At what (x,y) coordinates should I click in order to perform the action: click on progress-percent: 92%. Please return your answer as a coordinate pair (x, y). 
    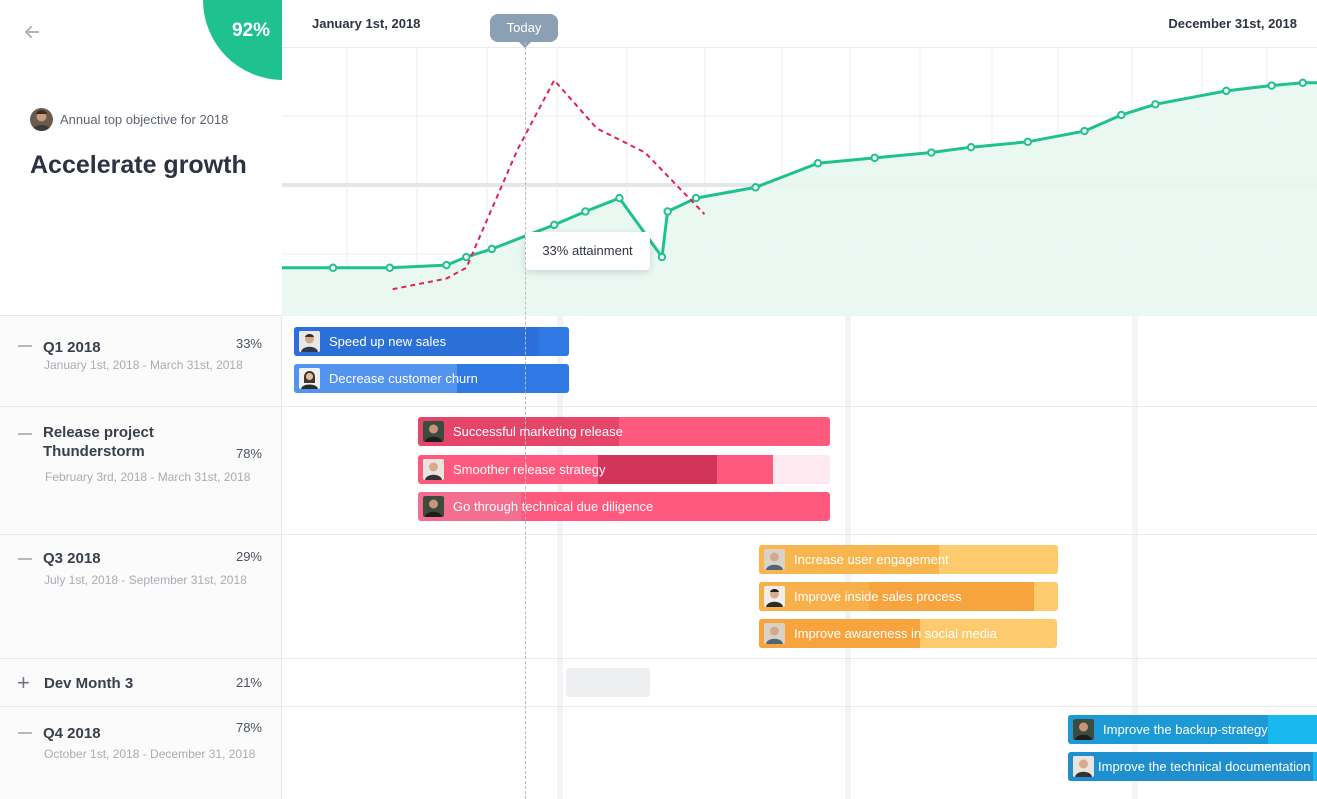
    Looking at the image, I should click on (251, 30).